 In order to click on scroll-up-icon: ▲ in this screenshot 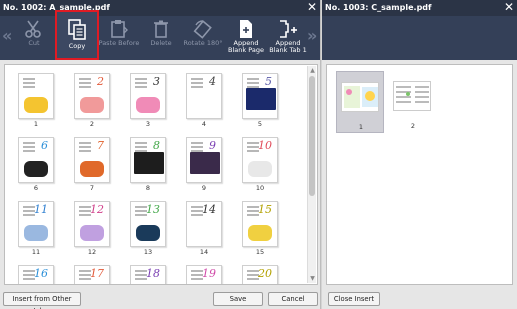, I will do `click(312, 70)`.